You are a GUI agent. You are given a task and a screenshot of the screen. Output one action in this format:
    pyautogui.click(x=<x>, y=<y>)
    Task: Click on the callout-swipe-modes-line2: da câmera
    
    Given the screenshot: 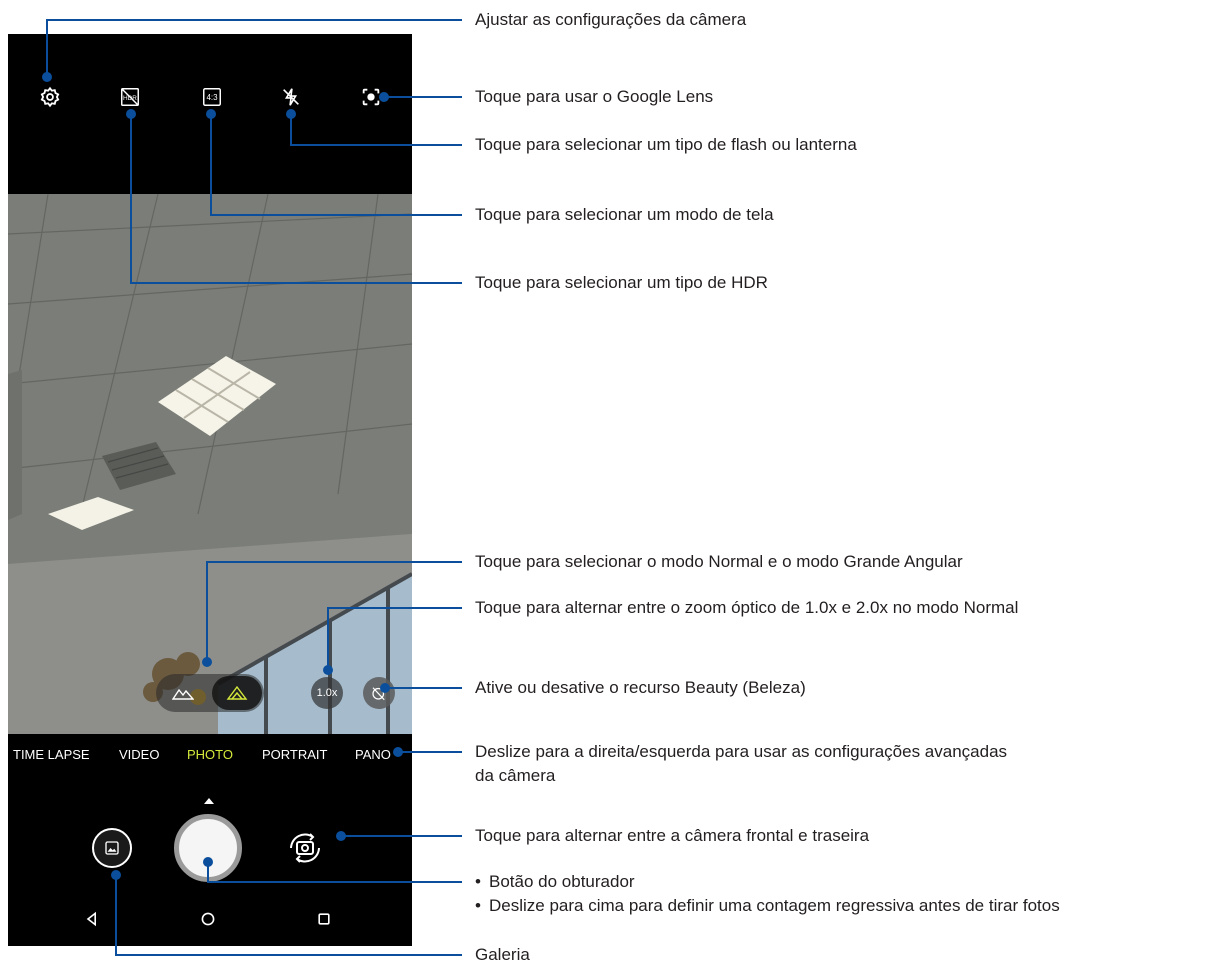 What is the action you would take?
    pyautogui.click(x=515, y=775)
    